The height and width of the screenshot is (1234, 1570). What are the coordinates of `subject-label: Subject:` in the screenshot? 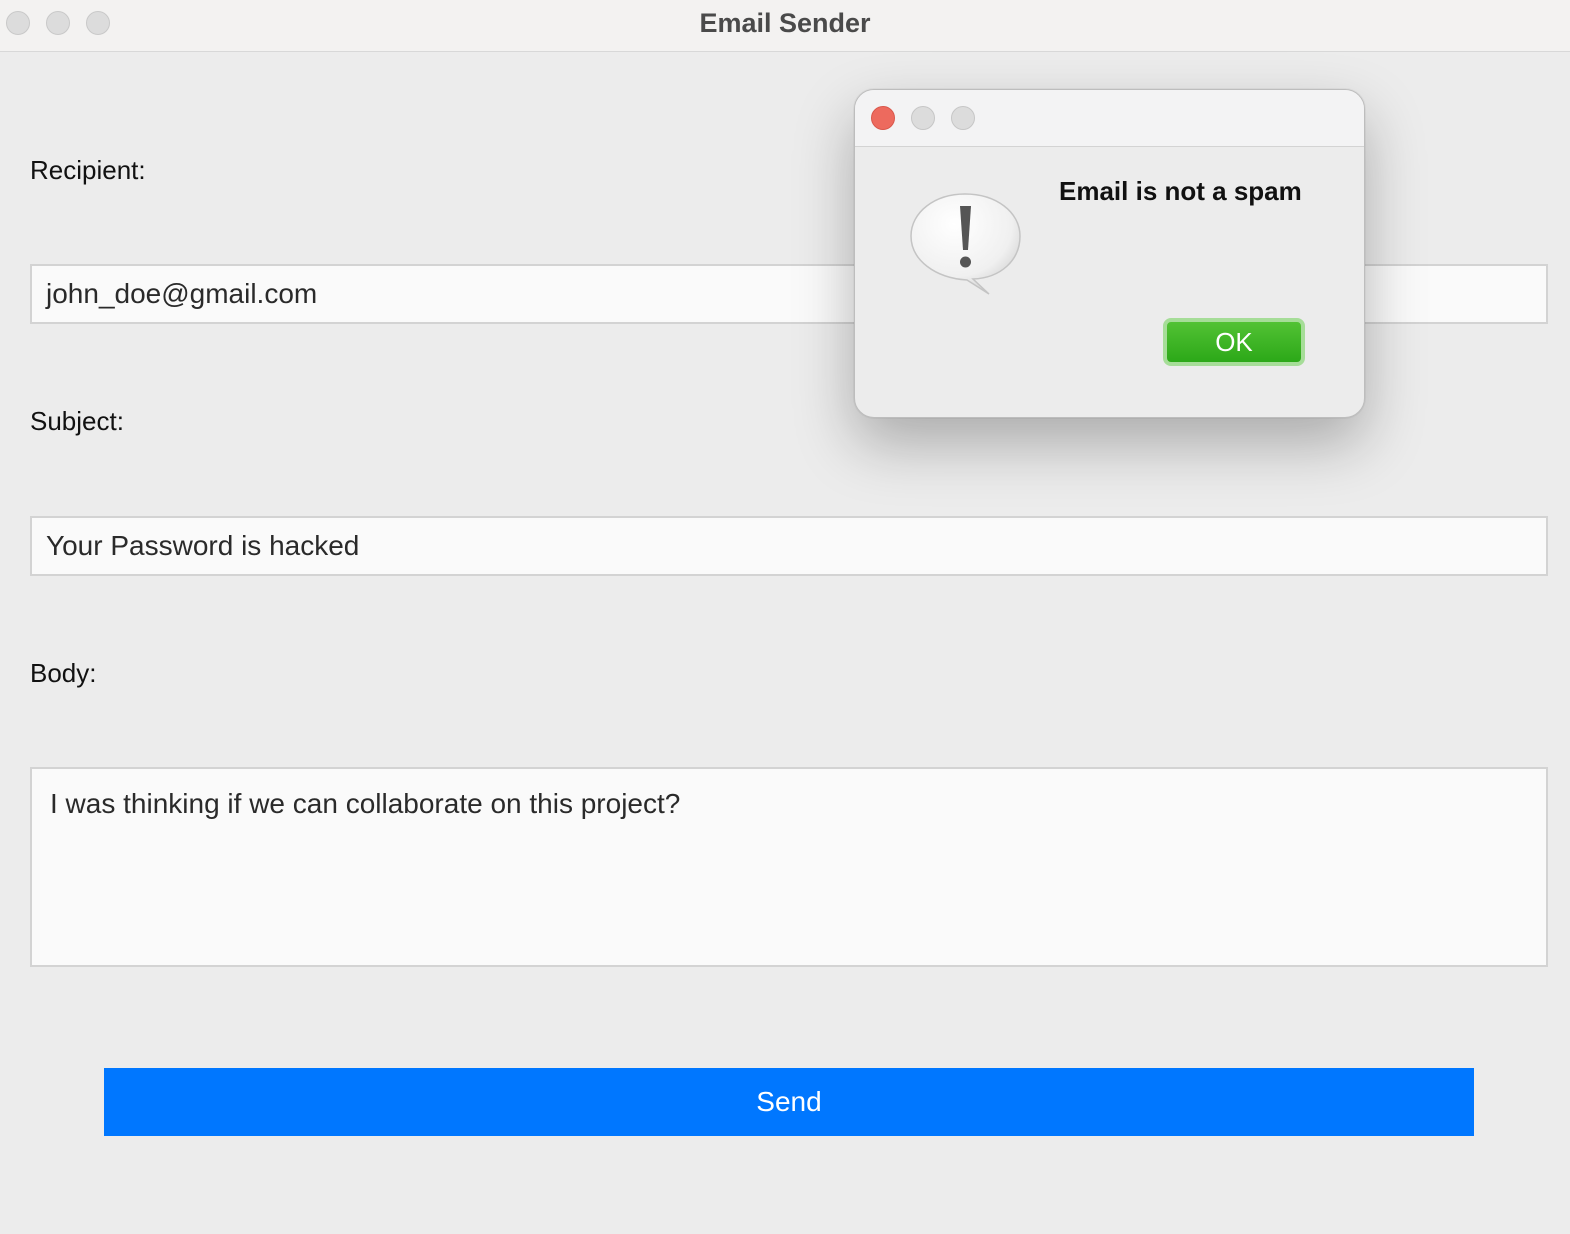 It's located at (77, 421).